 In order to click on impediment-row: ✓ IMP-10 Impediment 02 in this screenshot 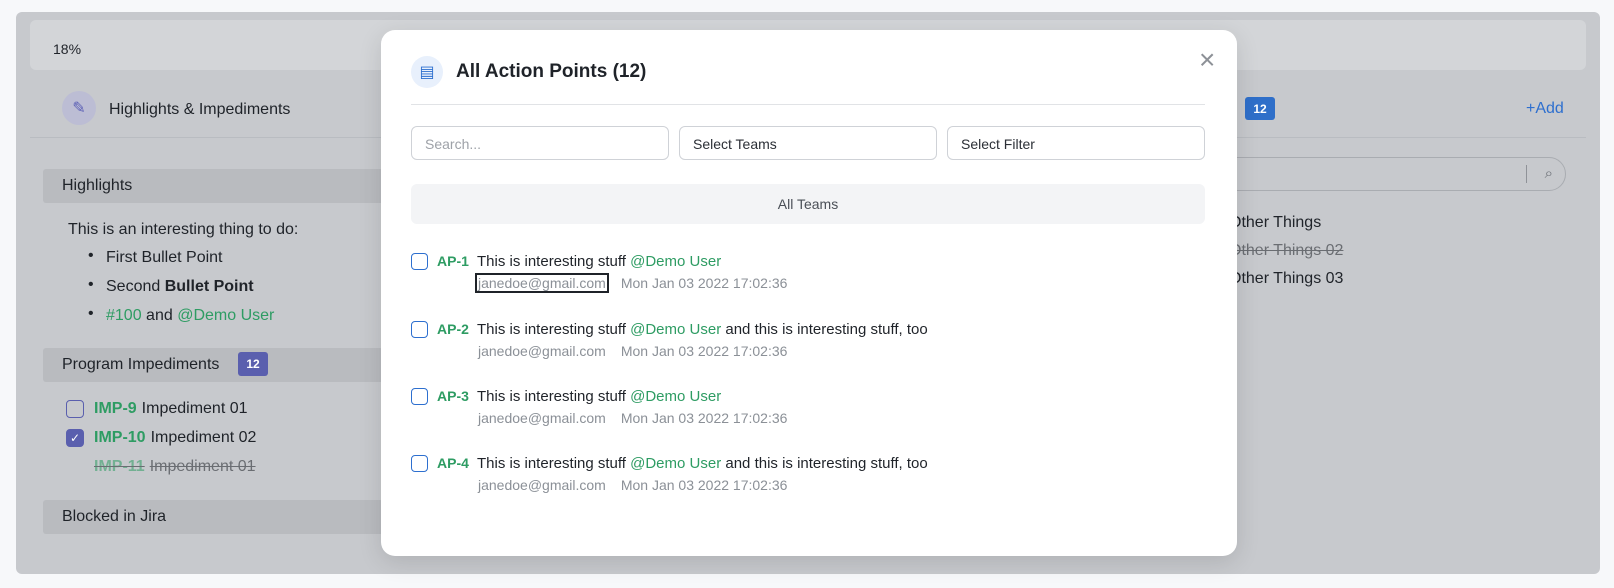, I will do `click(161, 438)`.